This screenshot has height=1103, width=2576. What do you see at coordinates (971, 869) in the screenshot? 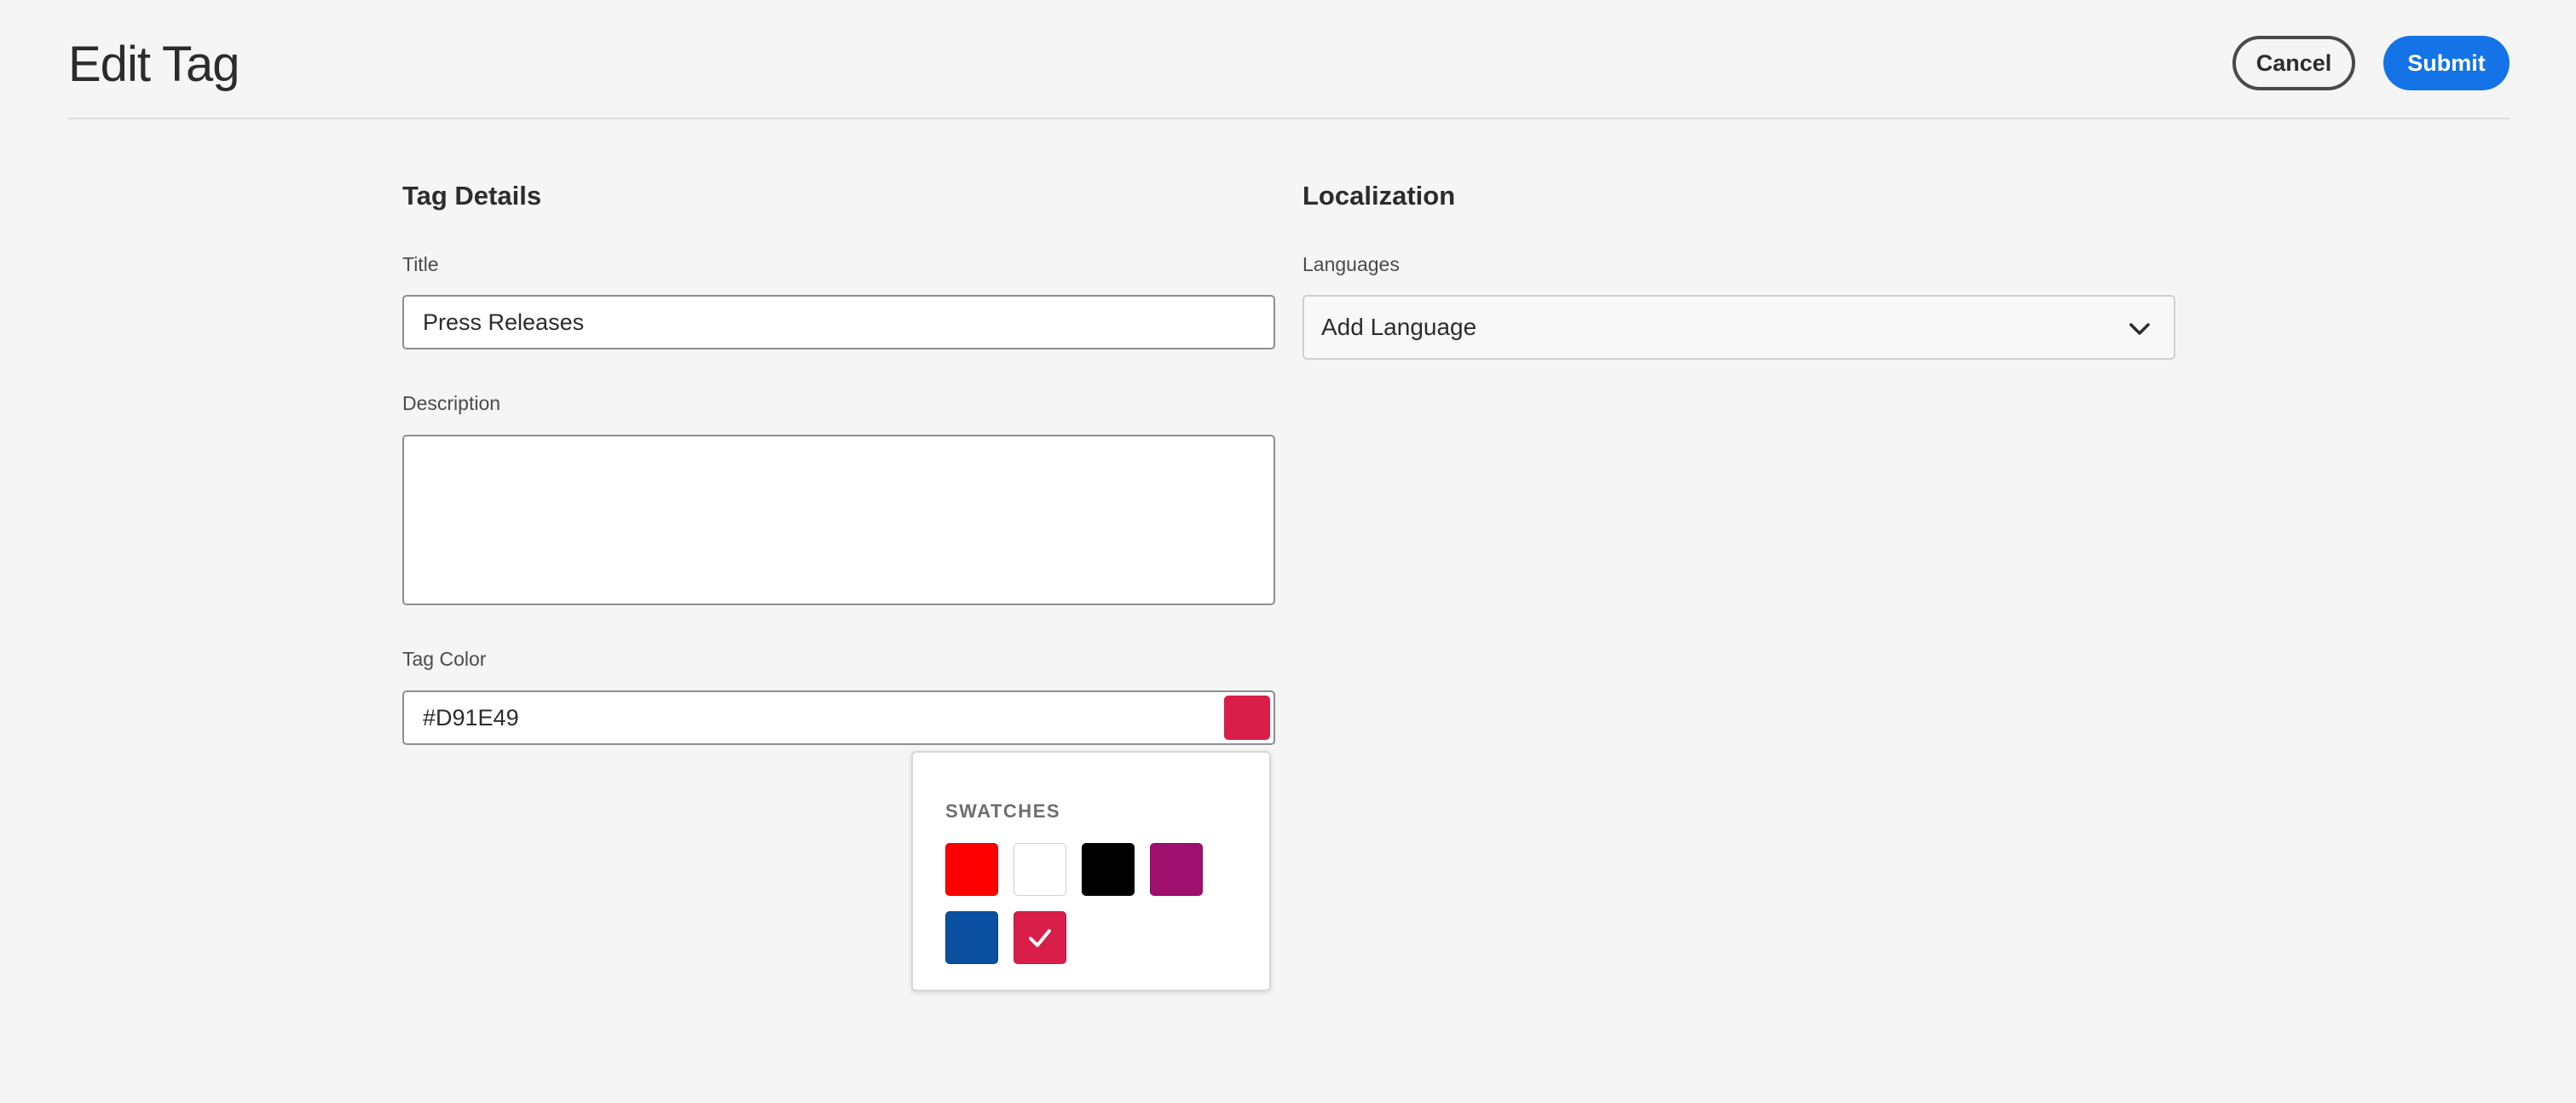
I see `swatch-ff0000` at bounding box center [971, 869].